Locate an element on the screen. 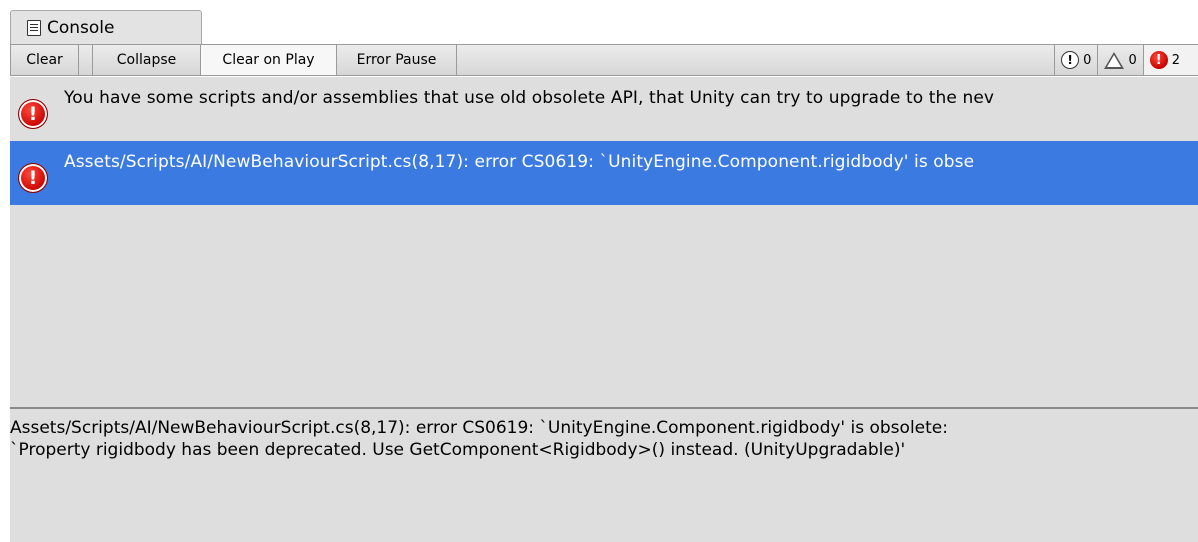 The image size is (1198, 542). warning-icon is located at coordinates (1114, 60).